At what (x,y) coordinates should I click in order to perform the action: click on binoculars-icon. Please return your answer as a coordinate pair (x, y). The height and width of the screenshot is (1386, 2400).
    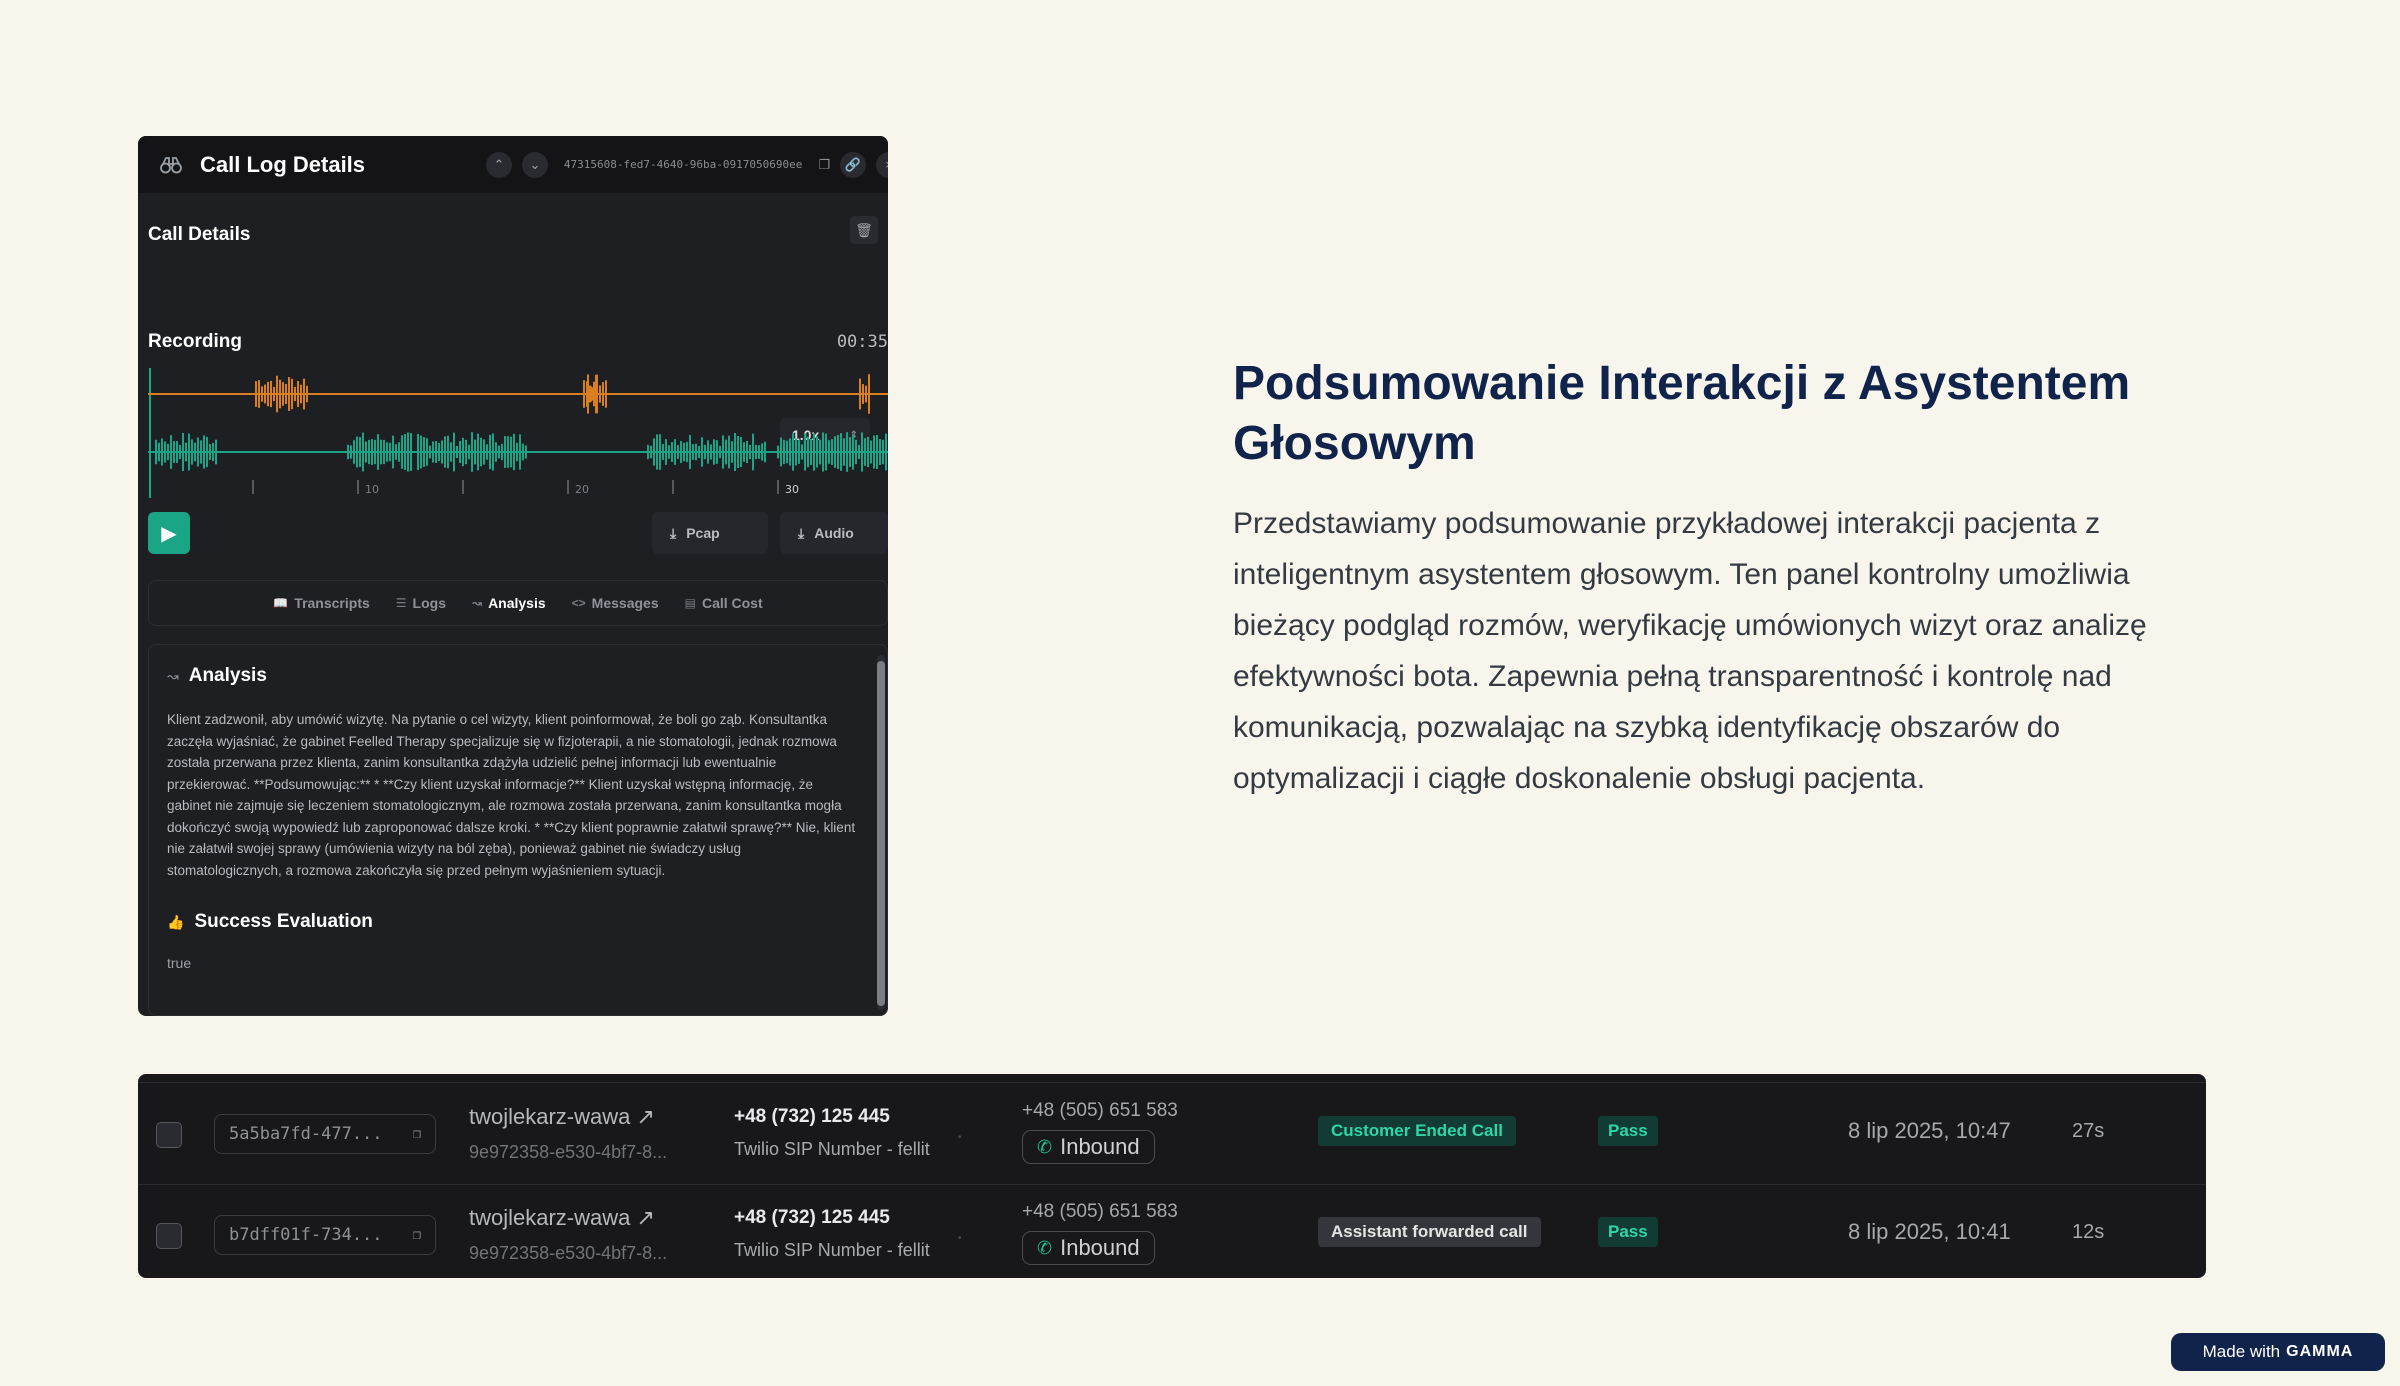
    Looking at the image, I should click on (173, 165).